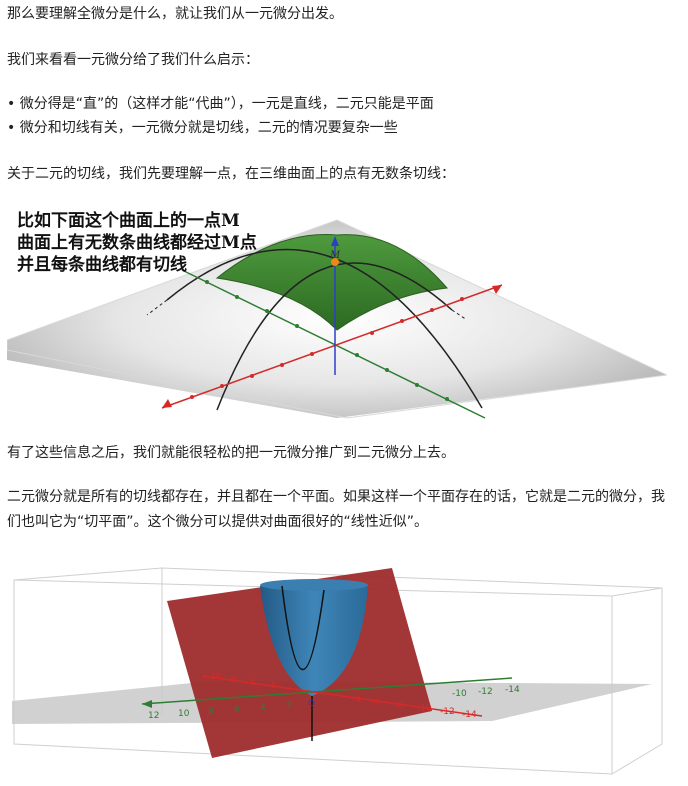 The width and height of the screenshot is (688, 786). What do you see at coordinates (220, 104) in the screenshot?
I see `bullet-item-1: 微分得是“直”的（这样才能“代曲”），一元是直线，二元只能是平面` at bounding box center [220, 104].